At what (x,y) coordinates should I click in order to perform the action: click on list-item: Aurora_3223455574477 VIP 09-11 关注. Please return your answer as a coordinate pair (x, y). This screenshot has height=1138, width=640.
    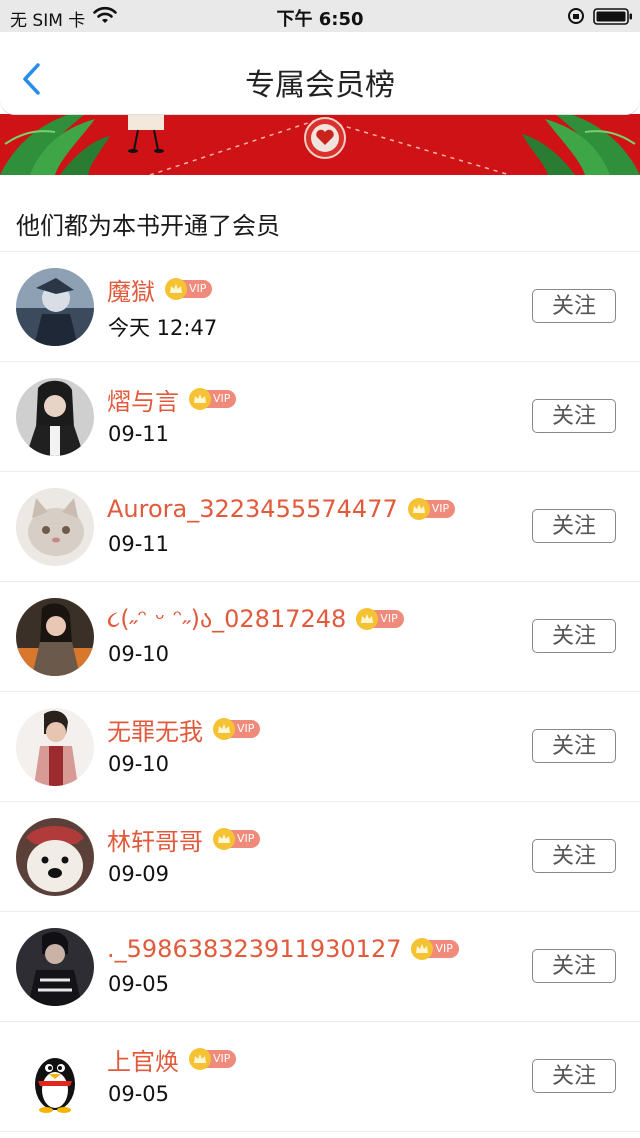
    Looking at the image, I should click on (320, 527).